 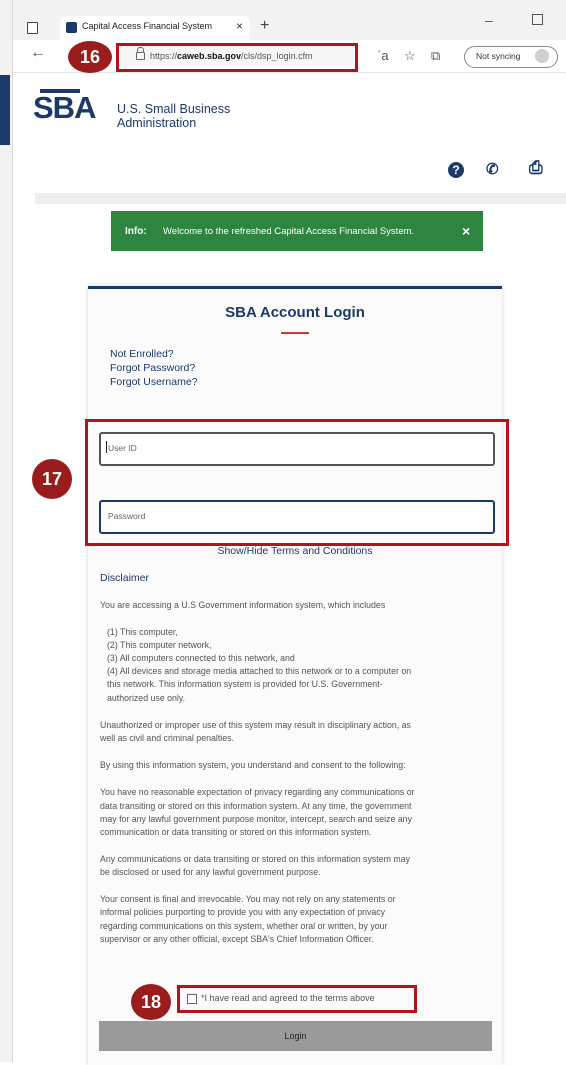 What do you see at coordinates (5, 110) in the screenshot?
I see `left-accent-block` at bounding box center [5, 110].